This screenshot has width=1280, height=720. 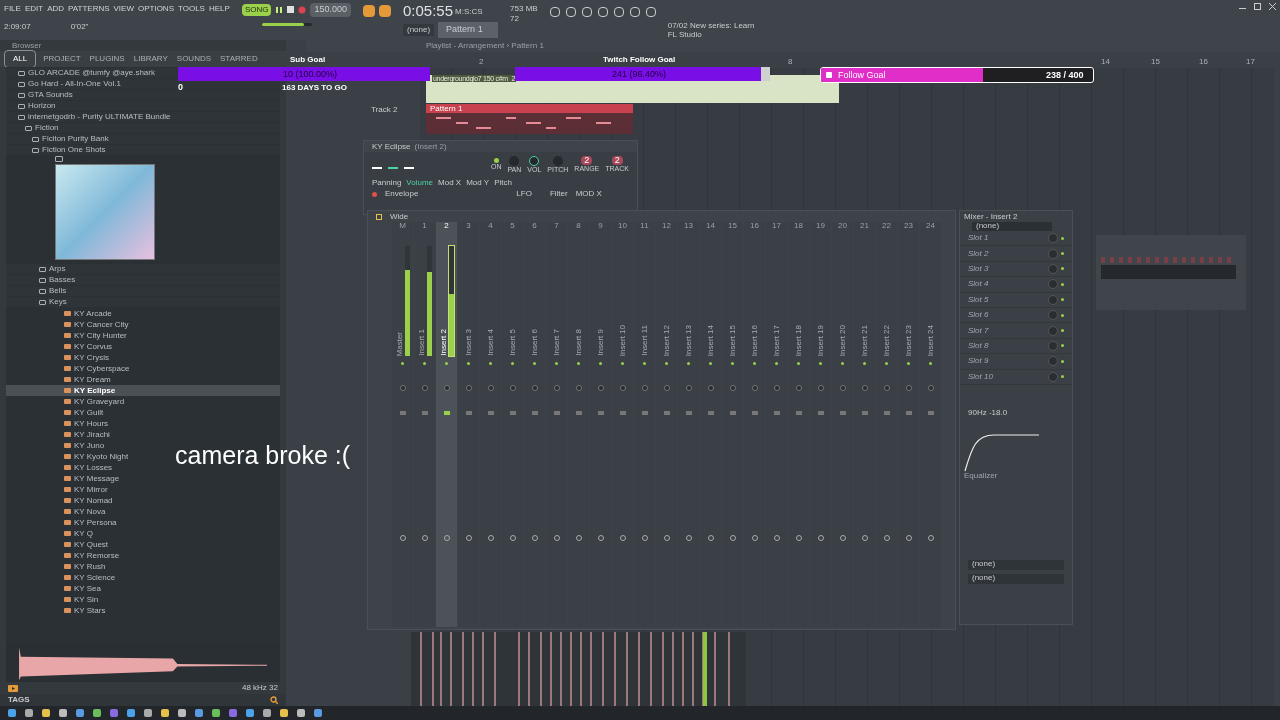 What do you see at coordinates (1008, 238) in the screenshot?
I see `effect-slot: Slot 1` at bounding box center [1008, 238].